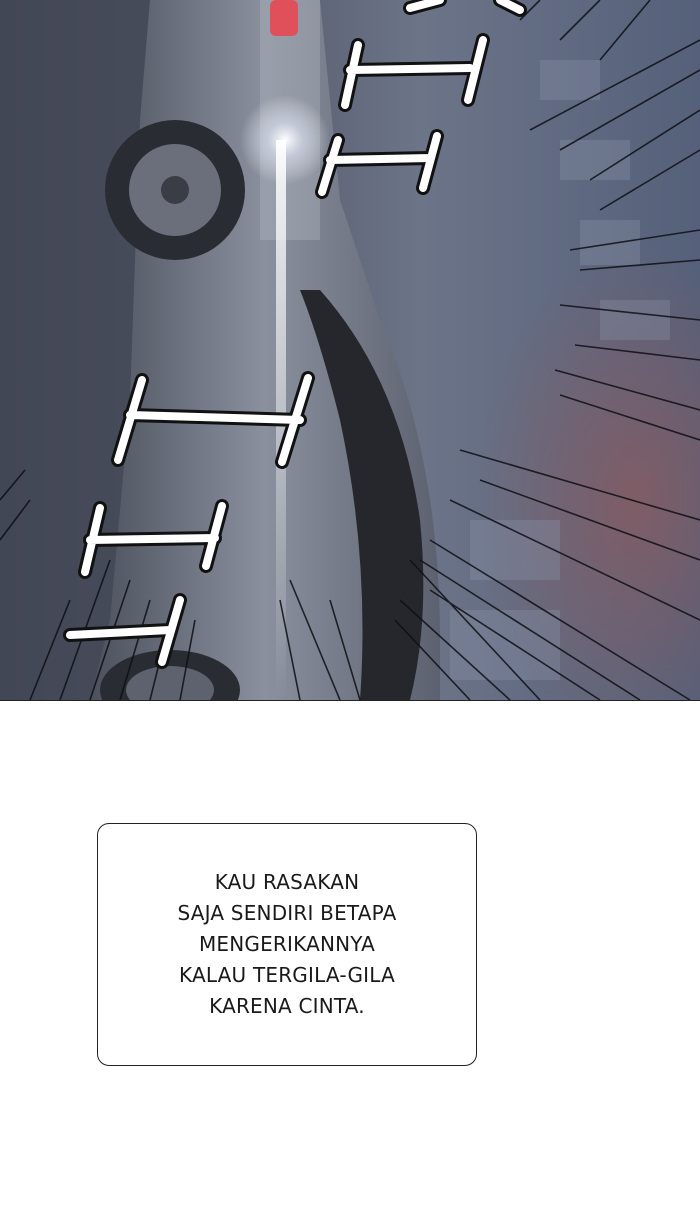 This screenshot has width=700, height=1220. I want to click on rear-wheel, so click(175, 190).